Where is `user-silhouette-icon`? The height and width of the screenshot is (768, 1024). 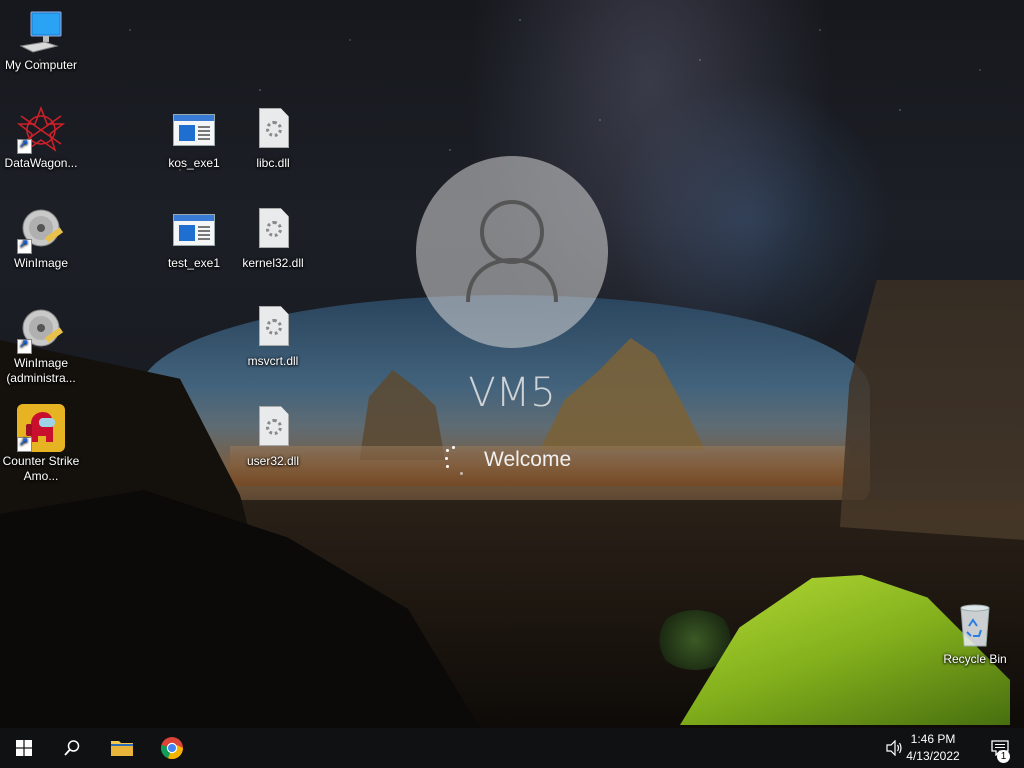 user-silhouette-icon is located at coordinates (512, 251).